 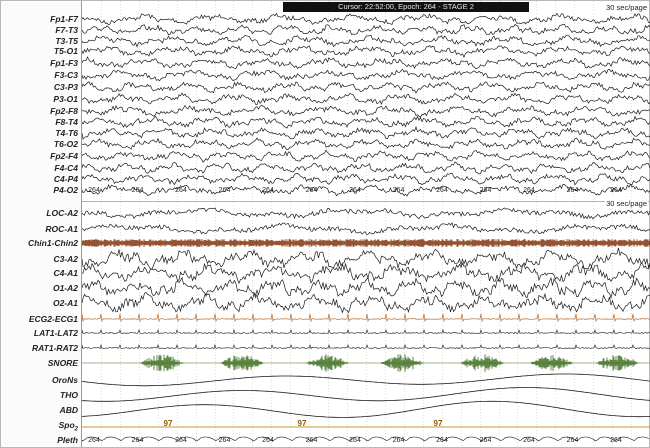 What do you see at coordinates (65, 144) in the screenshot?
I see `channel-label-text: T6-O2` at bounding box center [65, 144].